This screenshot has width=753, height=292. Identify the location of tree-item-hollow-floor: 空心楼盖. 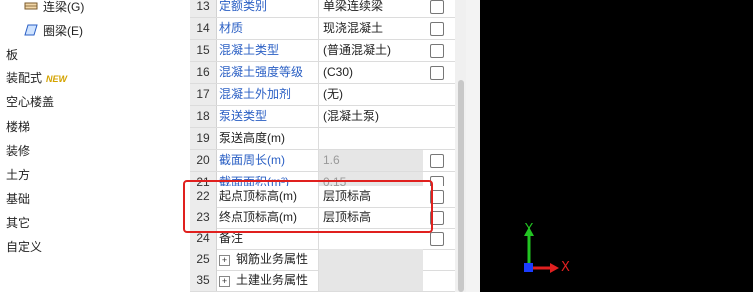
(30, 102).